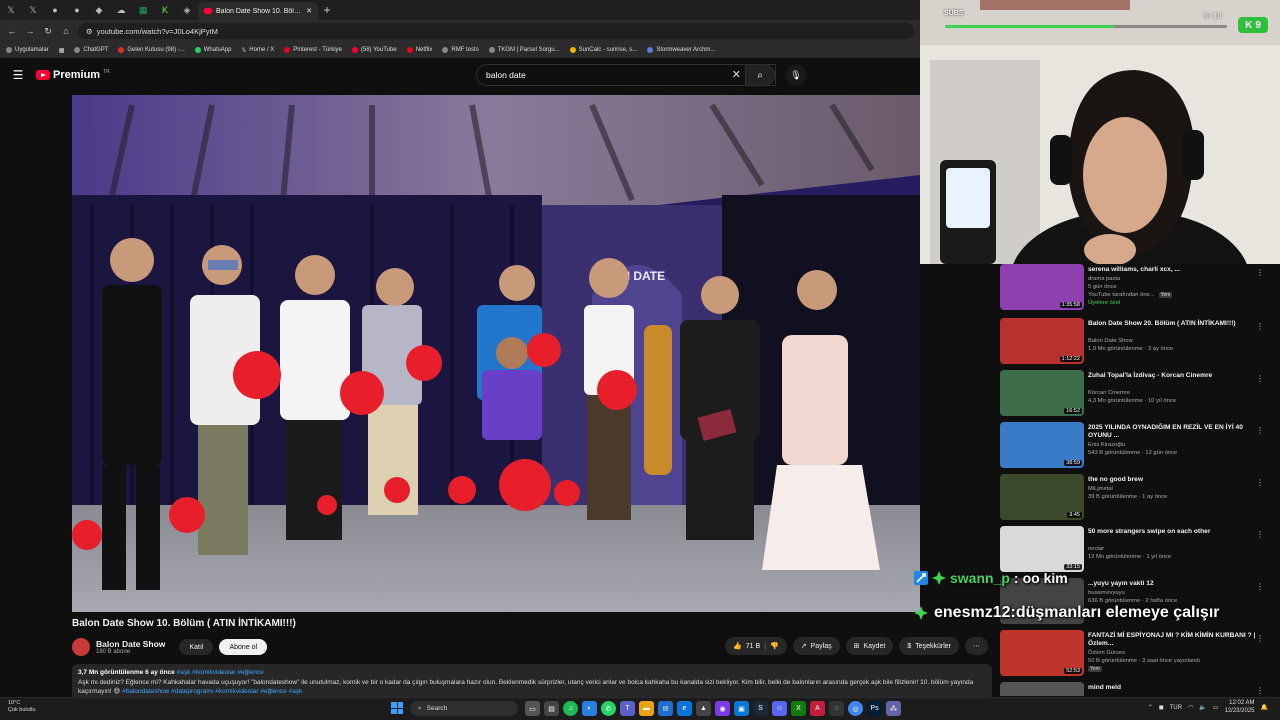 The width and height of the screenshot is (1280, 720). Describe the element at coordinates (760, 75) in the screenshot. I see `search-button: ⌕` at that location.